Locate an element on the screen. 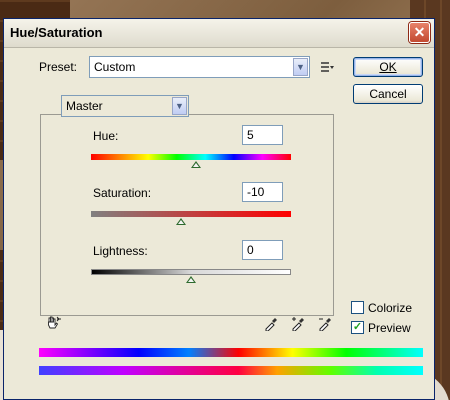  lightness-slider-thumb is located at coordinates (191, 279).